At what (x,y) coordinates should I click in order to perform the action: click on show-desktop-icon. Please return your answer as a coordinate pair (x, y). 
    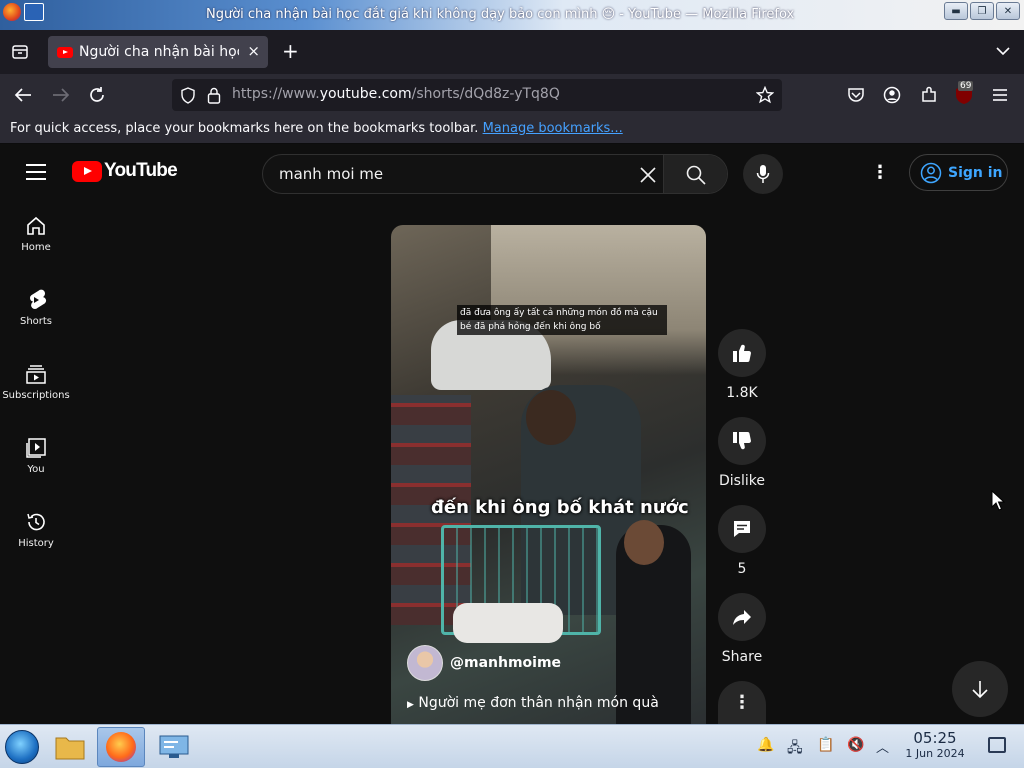
    Looking at the image, I should click on (997, 745).